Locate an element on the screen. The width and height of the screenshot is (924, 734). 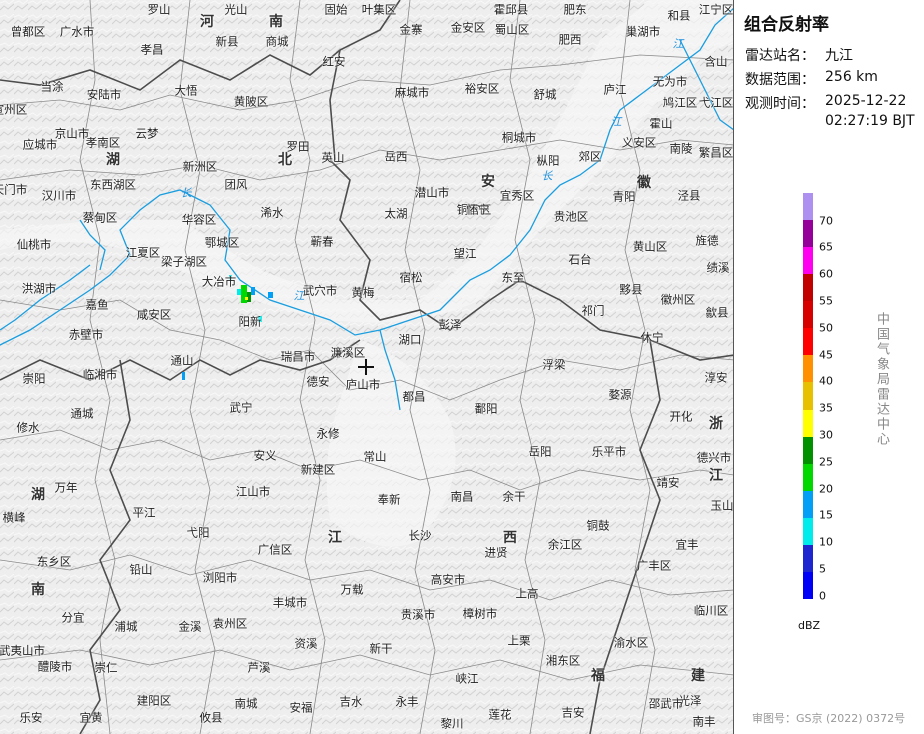
legend-unit: dBZ is located at coordinates (809, 625).